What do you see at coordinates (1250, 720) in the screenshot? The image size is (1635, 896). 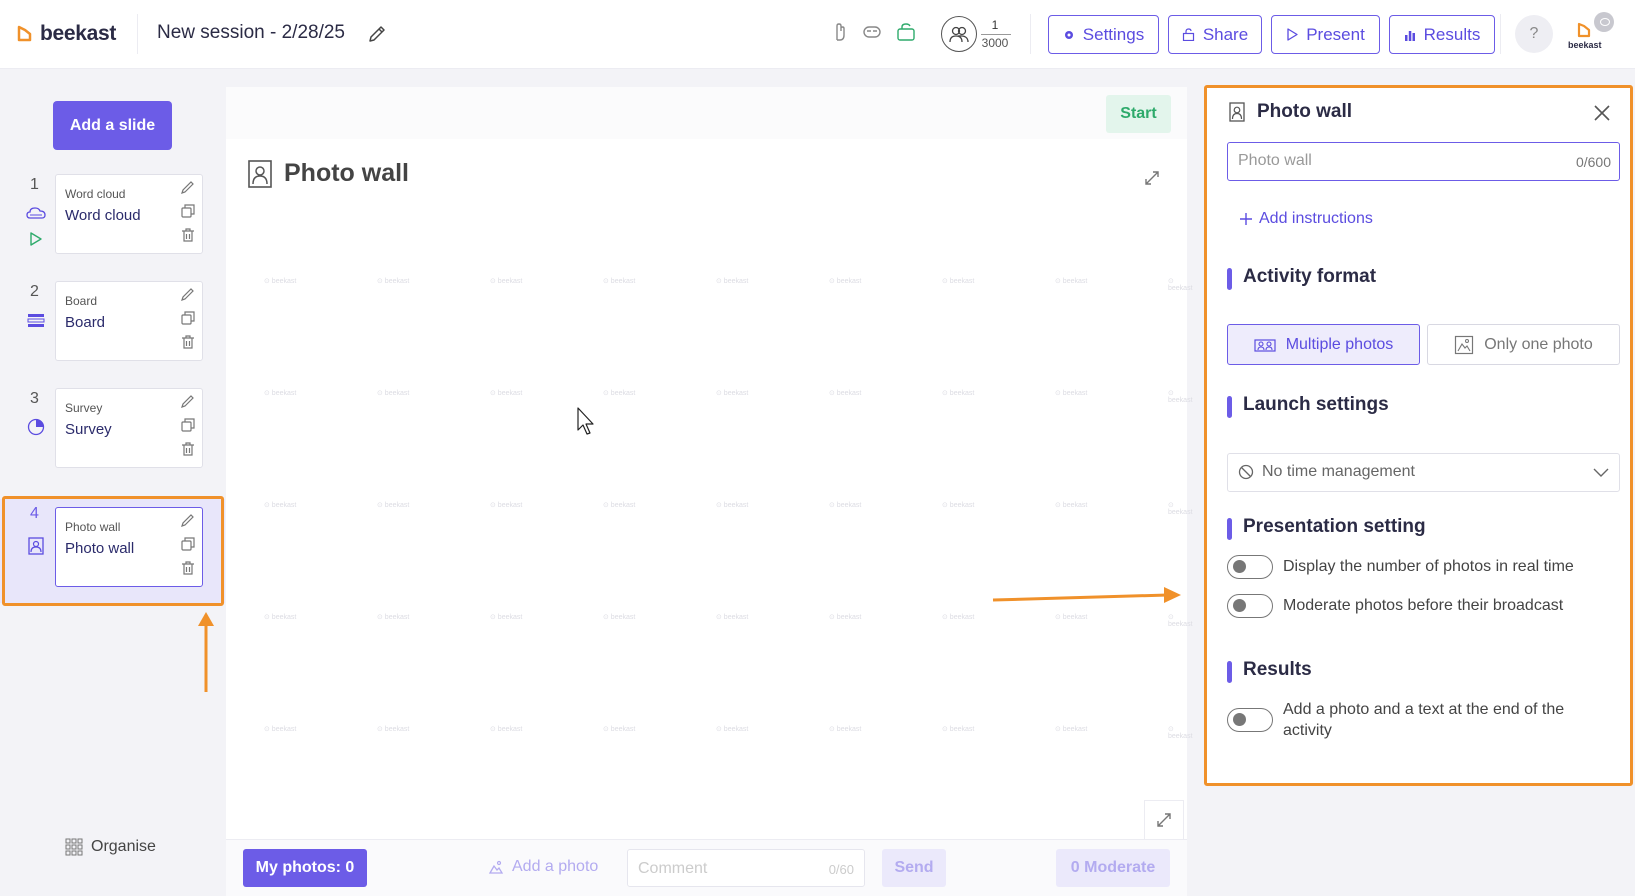 I see `end-photo-toggle` at bounding box center [1250, 720].